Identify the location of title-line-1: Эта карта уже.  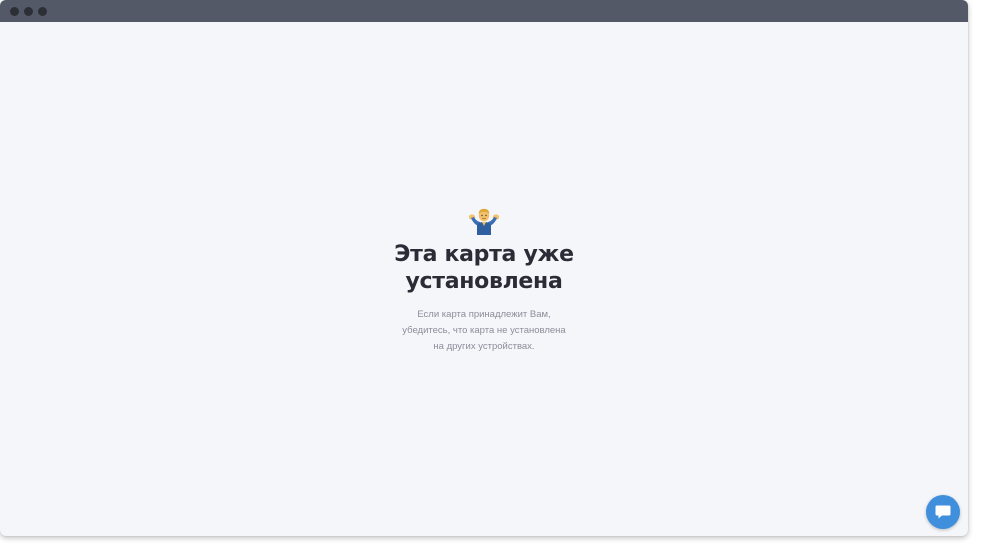
(484, 254).